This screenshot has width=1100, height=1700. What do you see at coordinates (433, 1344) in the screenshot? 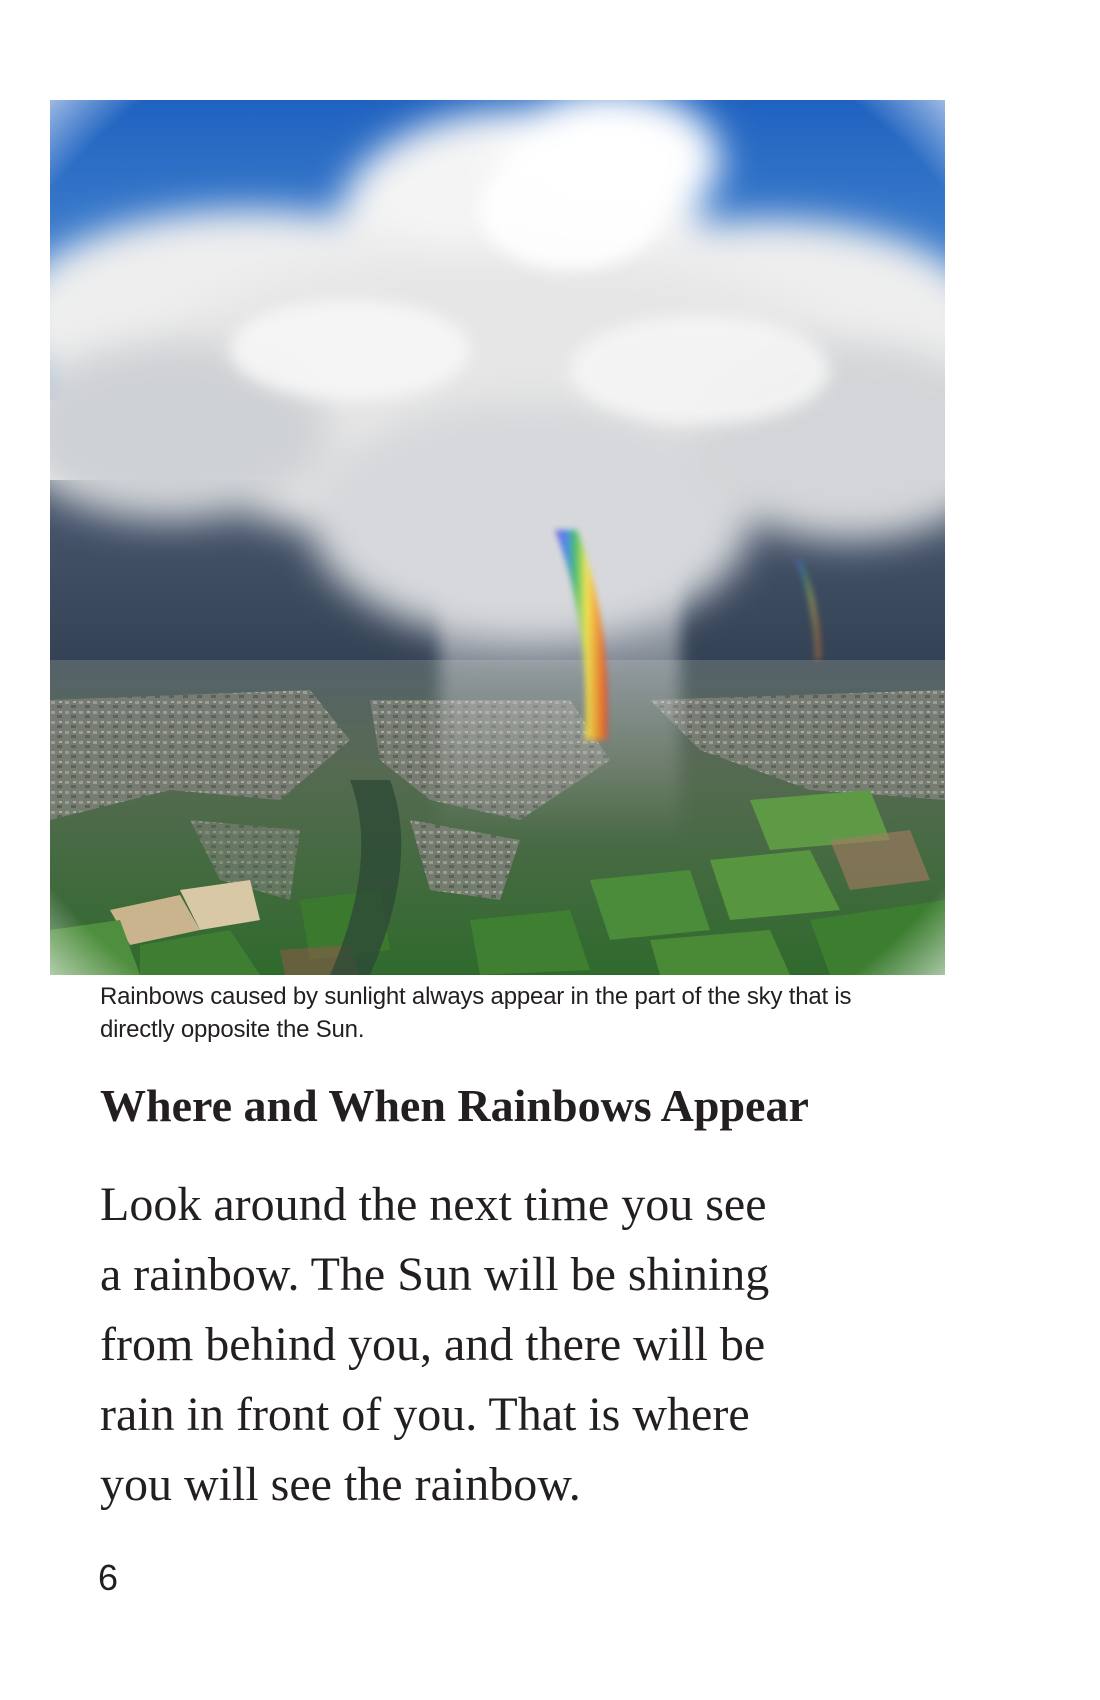
I see `body-line: from behind you, and there will be` at bounding box center [433, 1344].